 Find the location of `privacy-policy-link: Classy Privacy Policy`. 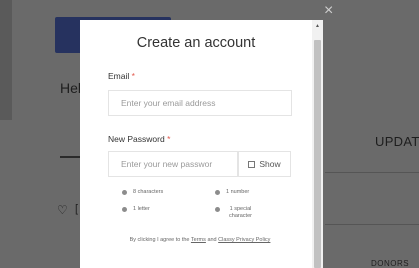

privacy-policy-link: Classy Privacy Policy is located at coordinates (244, 240).